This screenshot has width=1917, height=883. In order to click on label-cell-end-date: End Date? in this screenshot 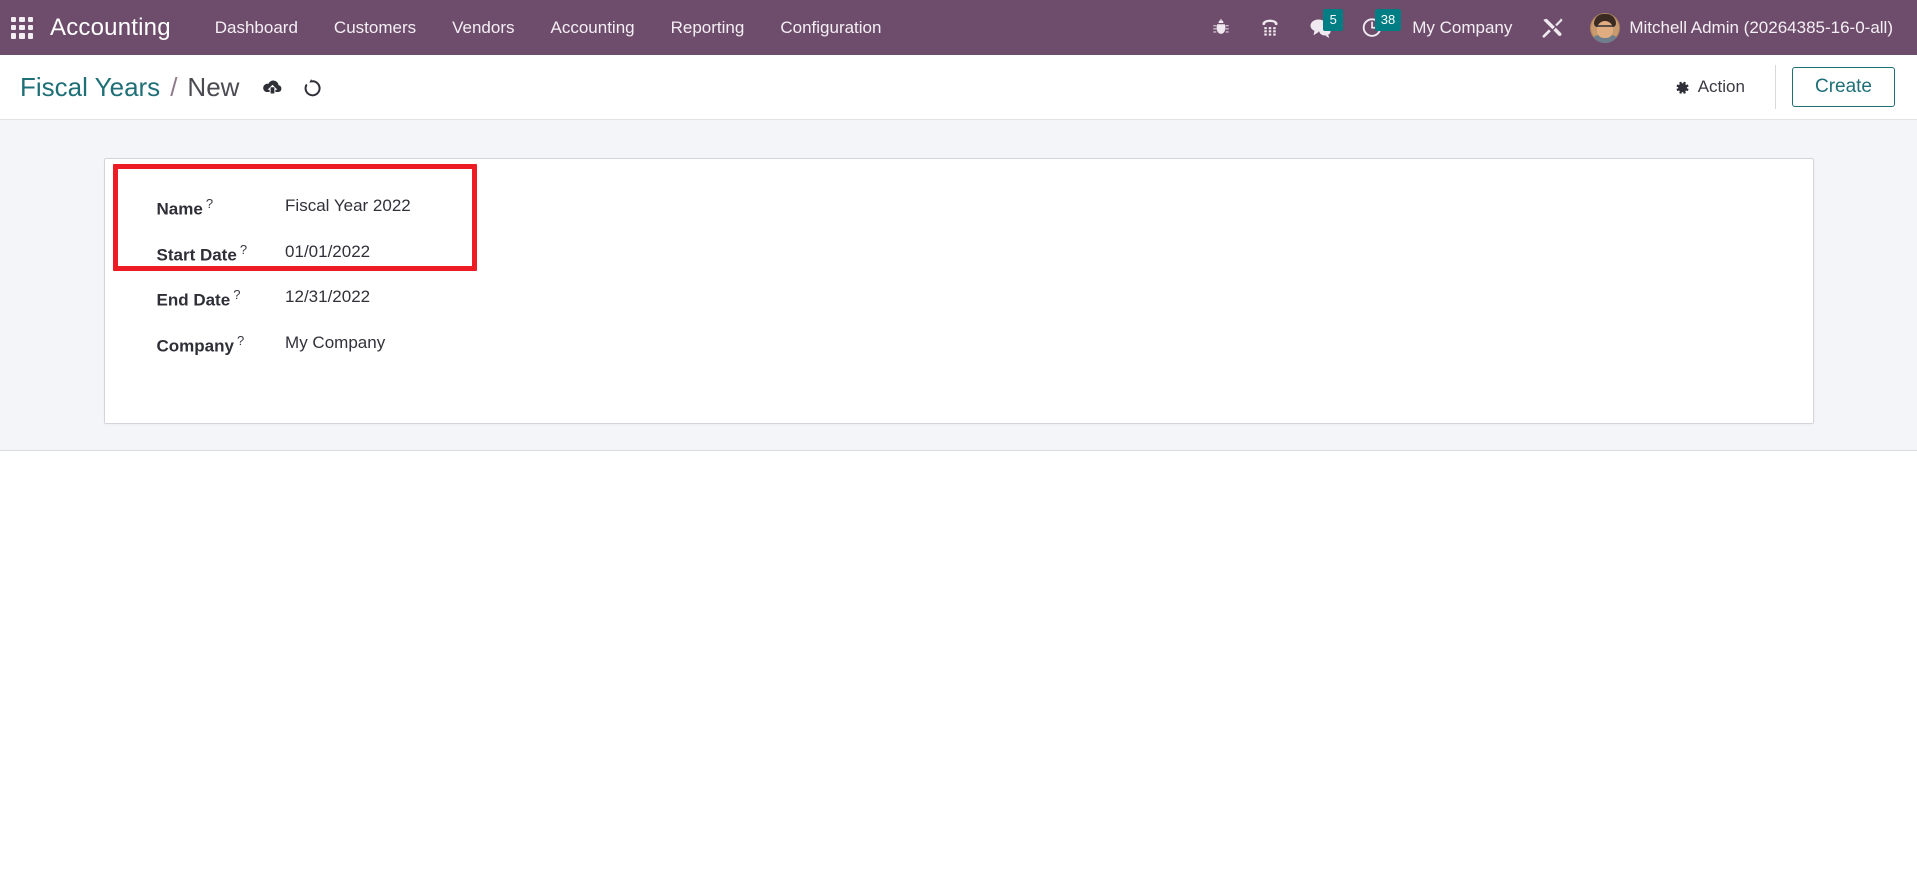, I will do `click(191, 299)`.